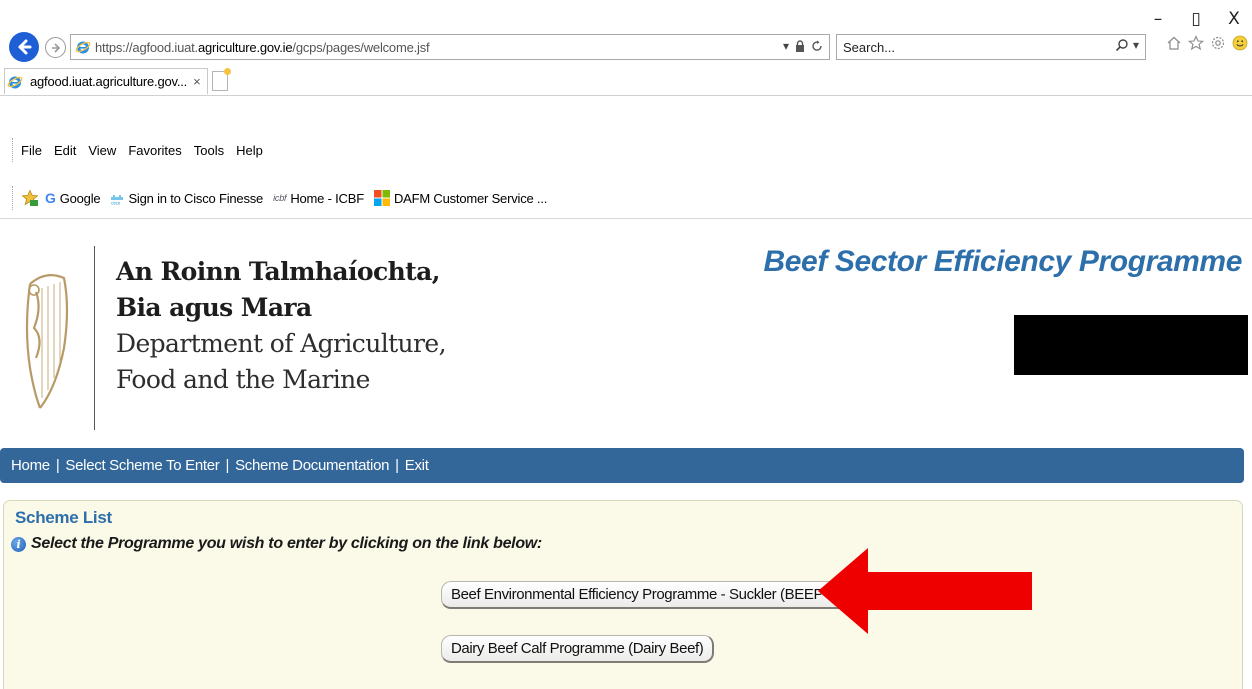  Describe the element at coordinates (417, 465) in the screenshot. I see `nav-exit: Exit` at that location.